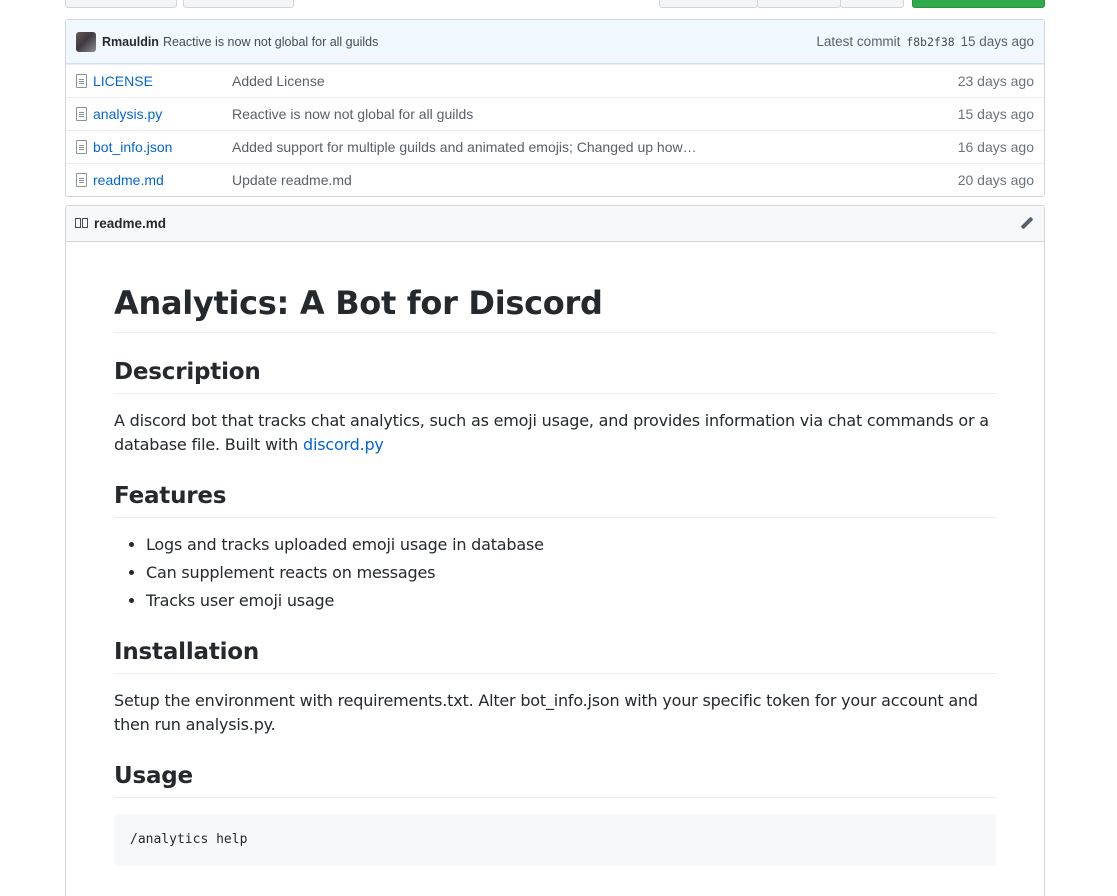 Image resolution: width=1117 pixels, height=896 pixels. Describe the element at coordinates (555, 308) in the screenshot. I see `readme-title: Analytics: A Bot for Discord` at that location.